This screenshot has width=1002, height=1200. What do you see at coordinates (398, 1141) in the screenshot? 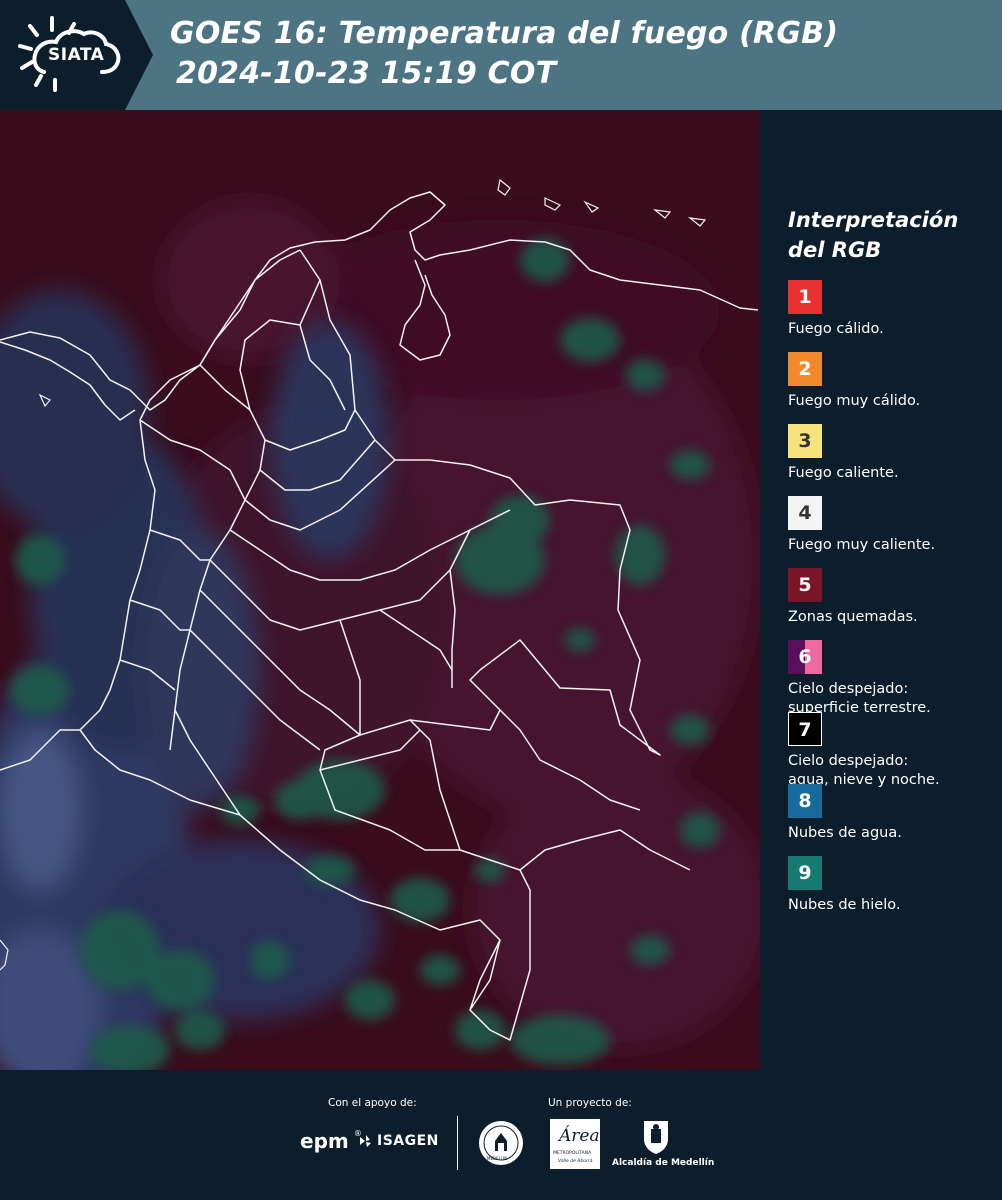
I see `isagen-logo: ISAGEN` at bounding box center [398, 1141].